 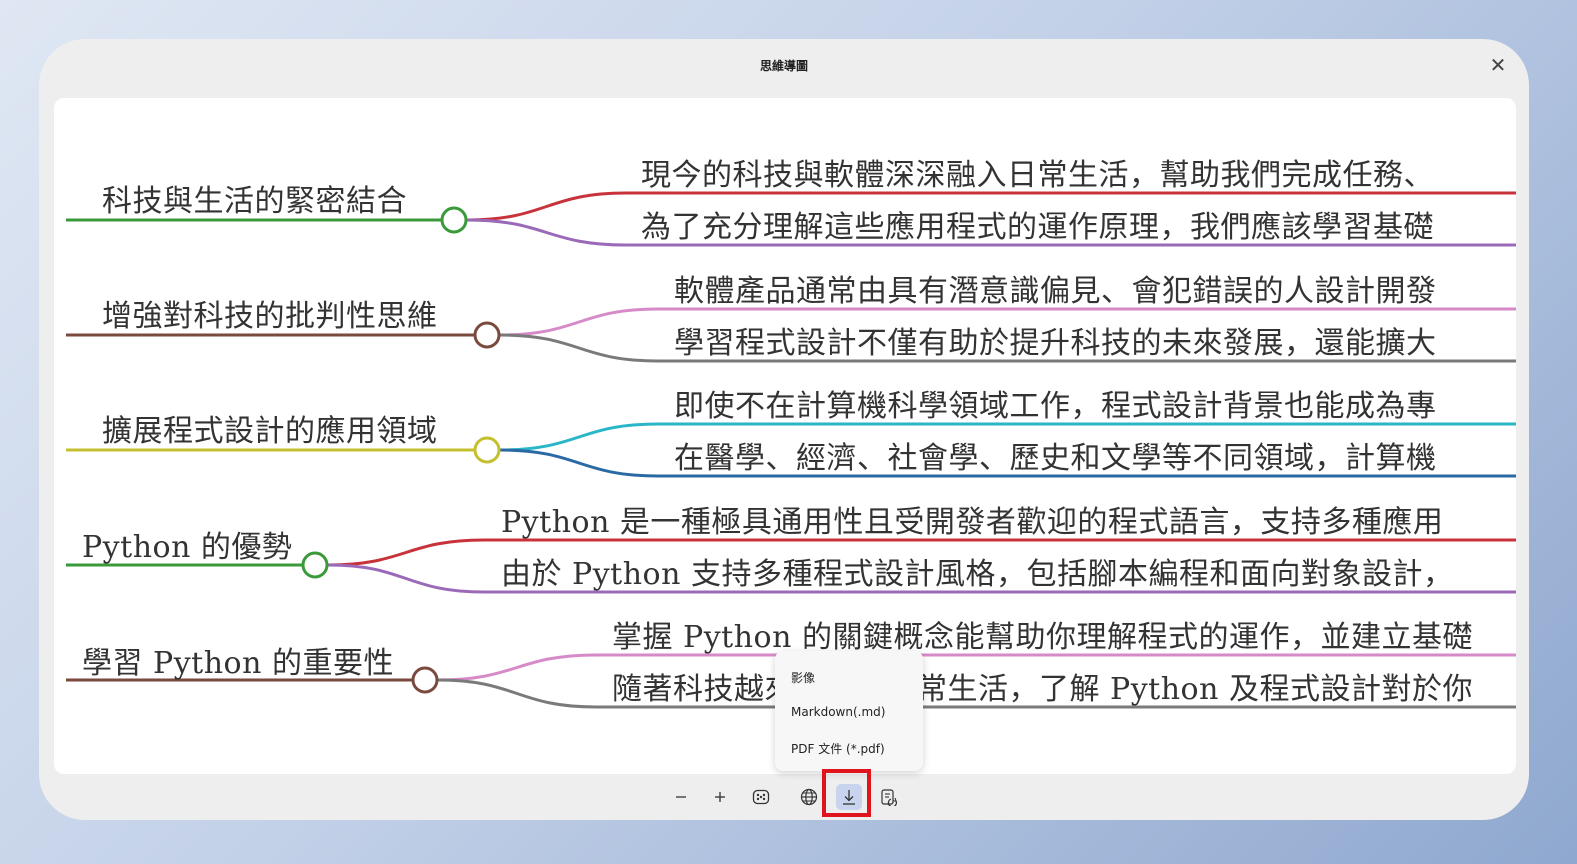 What do you see at coordinates (1055, 455) in the screenshot?
I see `leaf-node: 在醫學、經濟、社會學、歷史和文學等不同領域，計算機` at bounding box center [1055, 455].